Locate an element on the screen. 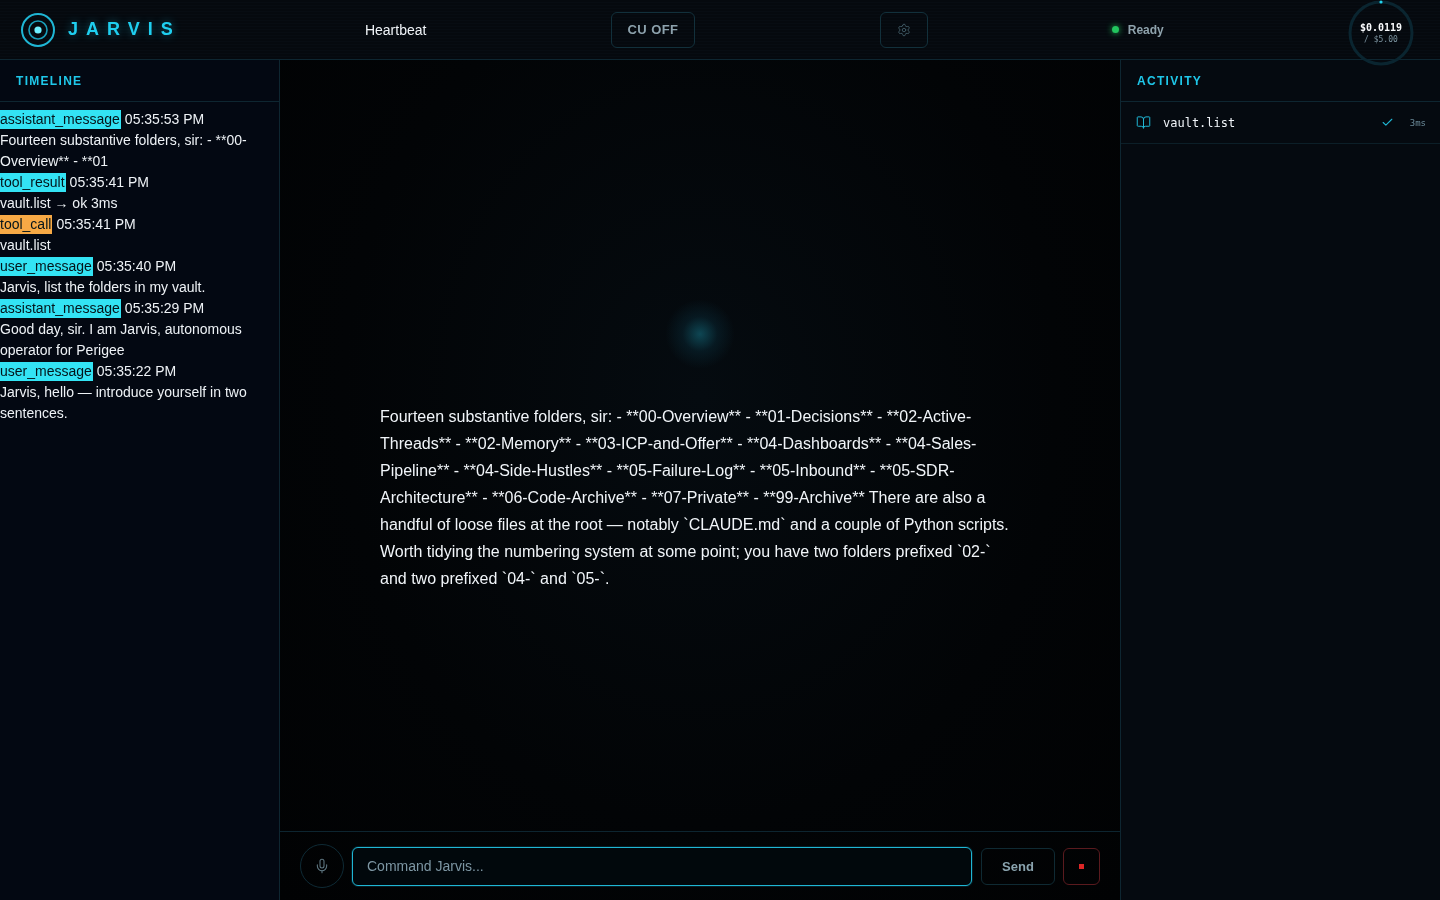  panel-title: TIMELINE is located at coordinates (49, 80).